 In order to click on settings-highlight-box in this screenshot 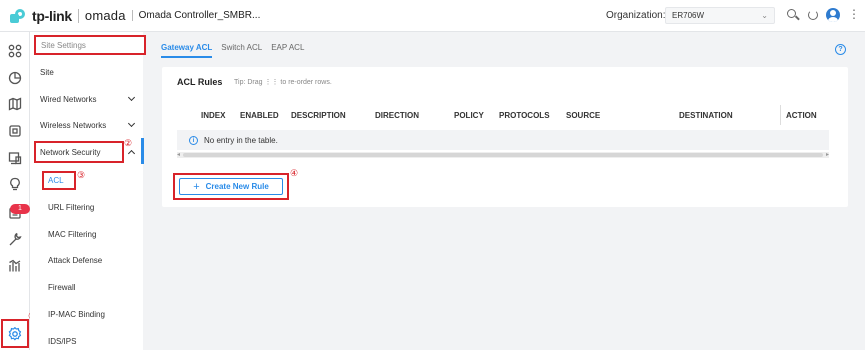, I will do `click(15, 333)`.